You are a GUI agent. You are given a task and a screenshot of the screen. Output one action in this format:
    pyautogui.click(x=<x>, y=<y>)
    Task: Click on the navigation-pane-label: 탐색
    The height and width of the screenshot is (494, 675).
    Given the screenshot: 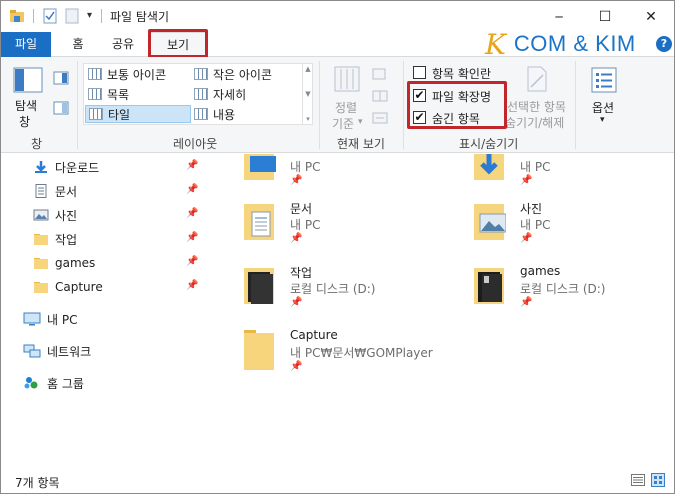 What is the action you would take?
    pyautogui.click(x=26, y=106)
    